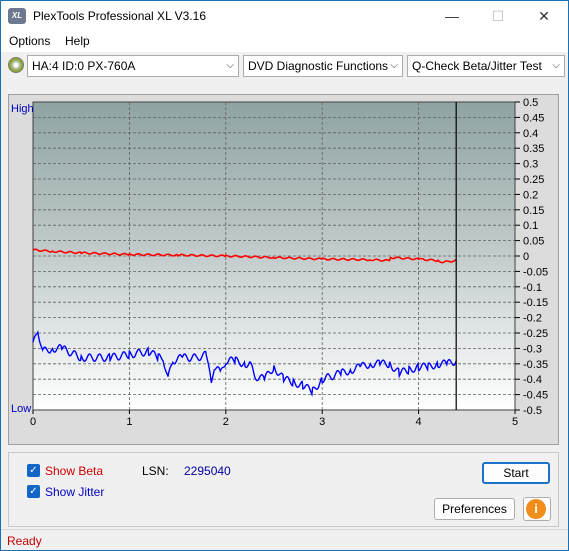 This screenshot has height=551, width=569. What do you see at coordinates (535, 334) in the screenshot?
I see `y-tick-label: -0.25` at bounding box center [535, 334].